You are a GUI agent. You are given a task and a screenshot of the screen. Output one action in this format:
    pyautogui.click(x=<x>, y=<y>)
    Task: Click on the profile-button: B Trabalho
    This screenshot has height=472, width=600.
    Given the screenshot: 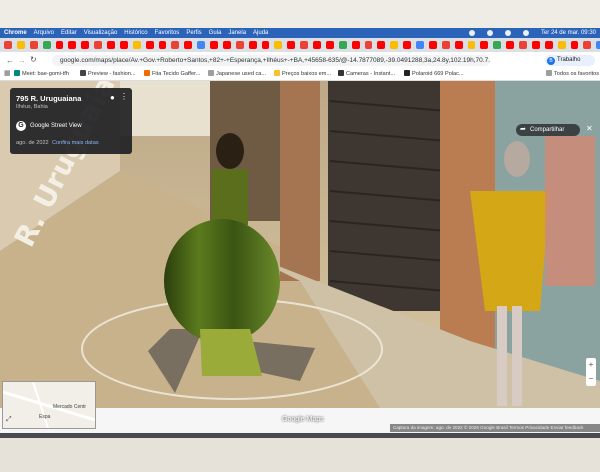 What is the action you would take?
    pyautogui.click(x=570, y=60)
    